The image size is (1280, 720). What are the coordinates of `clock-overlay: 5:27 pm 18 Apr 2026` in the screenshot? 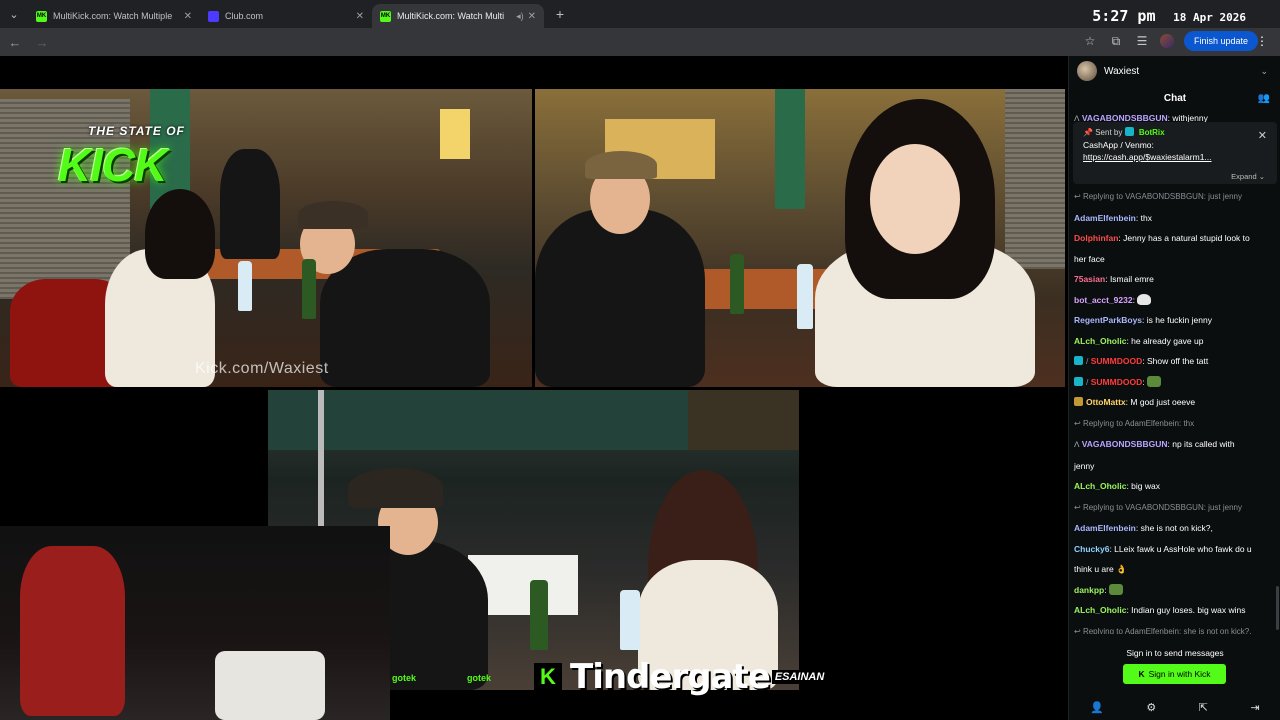 It's located at (1169, 15).